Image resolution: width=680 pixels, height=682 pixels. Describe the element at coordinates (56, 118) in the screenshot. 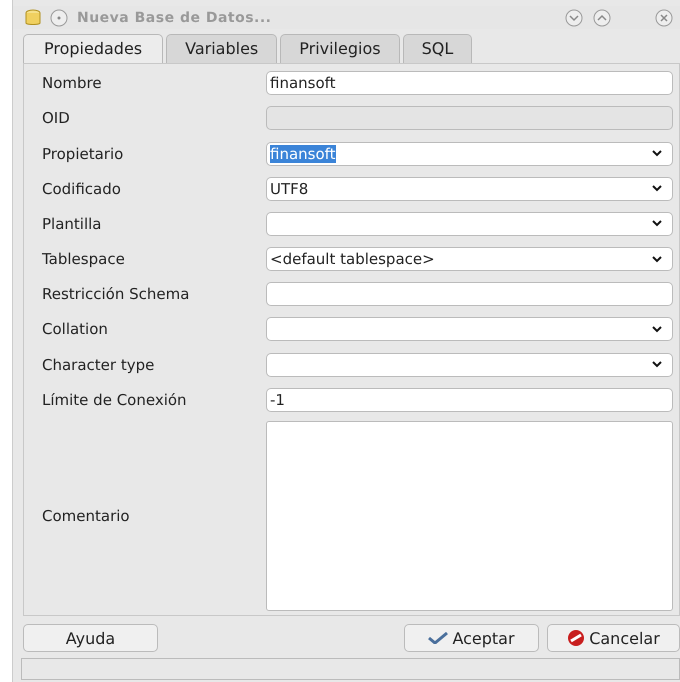

I see `field-label: OID` at that location.